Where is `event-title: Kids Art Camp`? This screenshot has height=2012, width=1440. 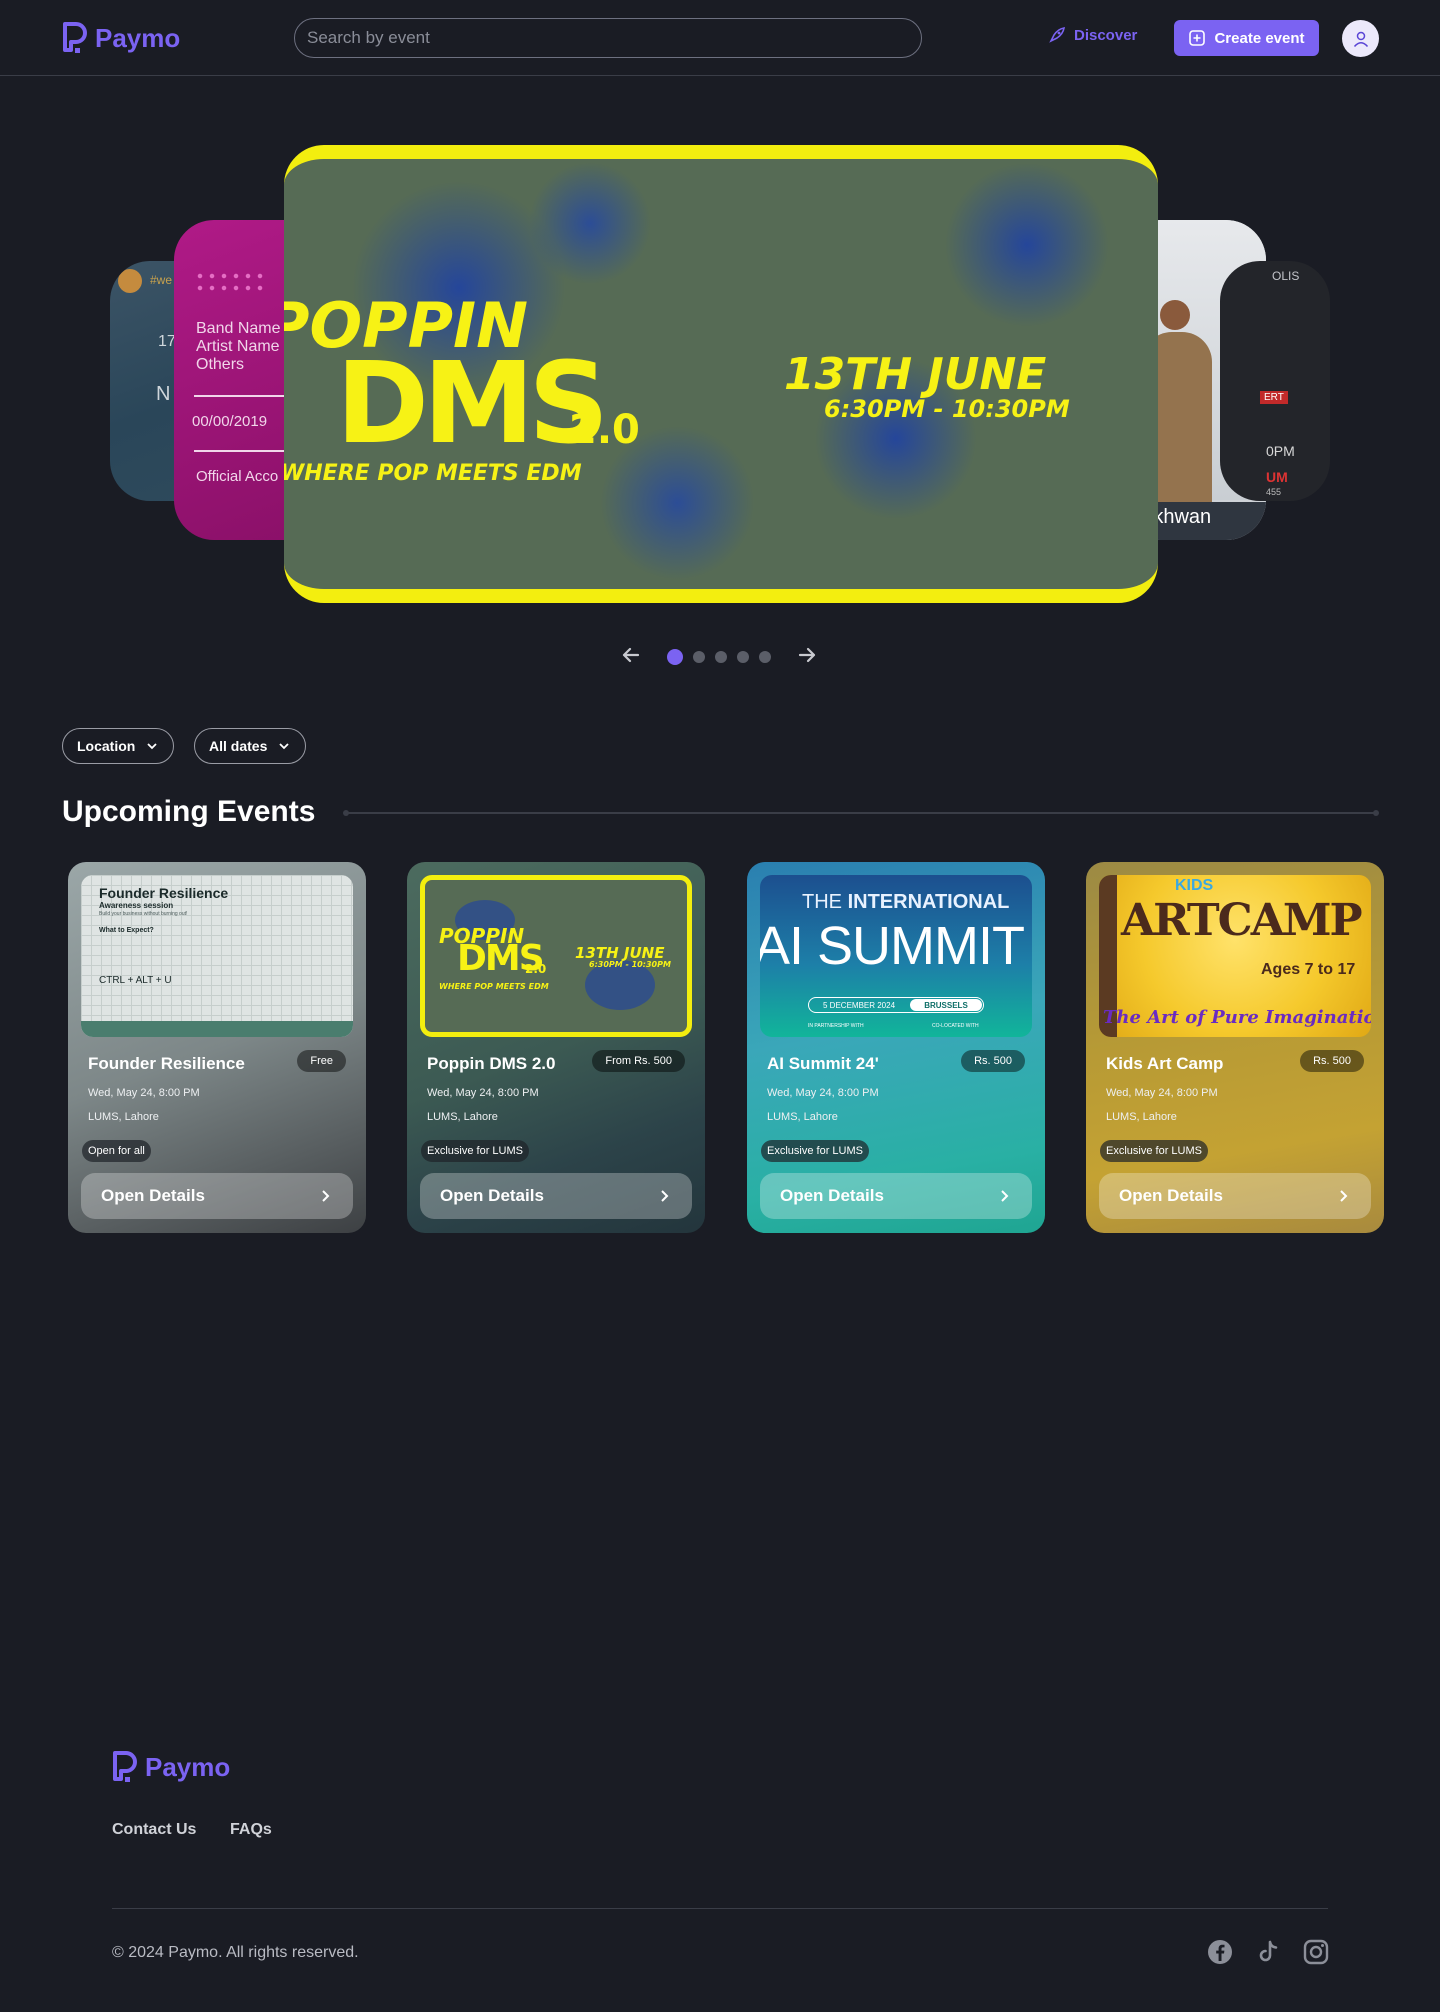
event-title: Kids Art Camp is located at coordinates (1165, 1063).